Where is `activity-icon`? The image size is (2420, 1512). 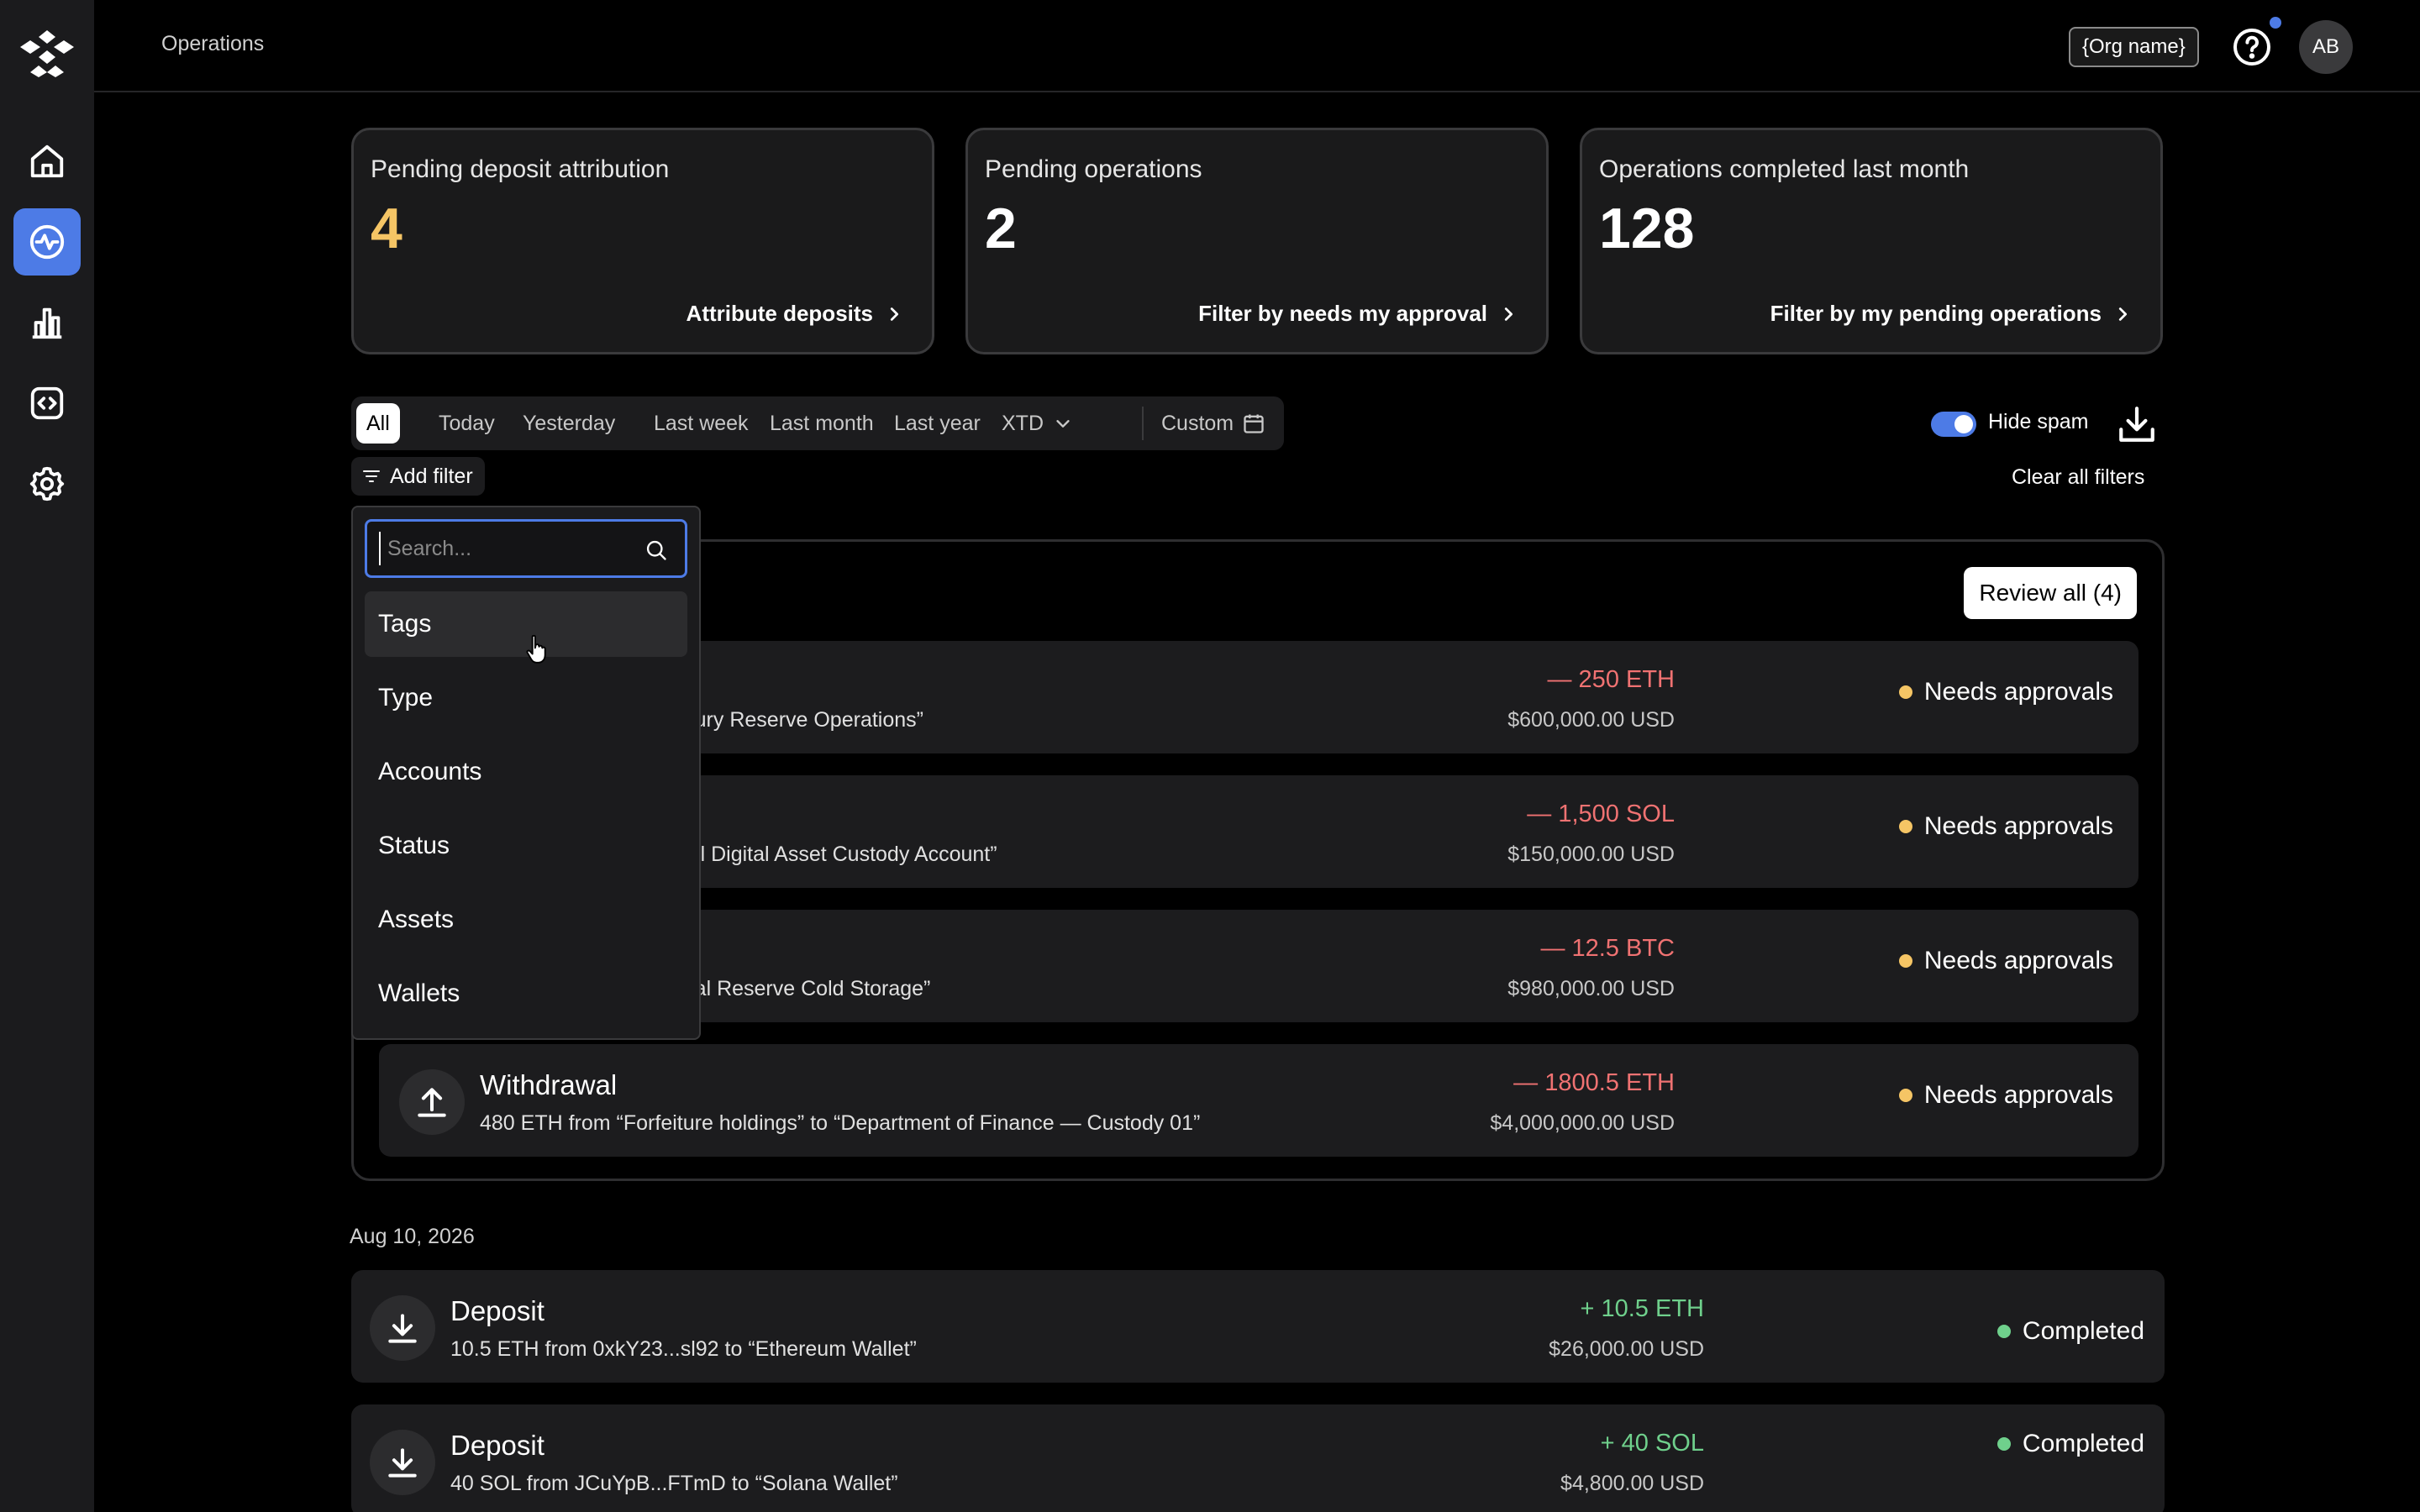
activity-icon is located at coordinates (47, 242).